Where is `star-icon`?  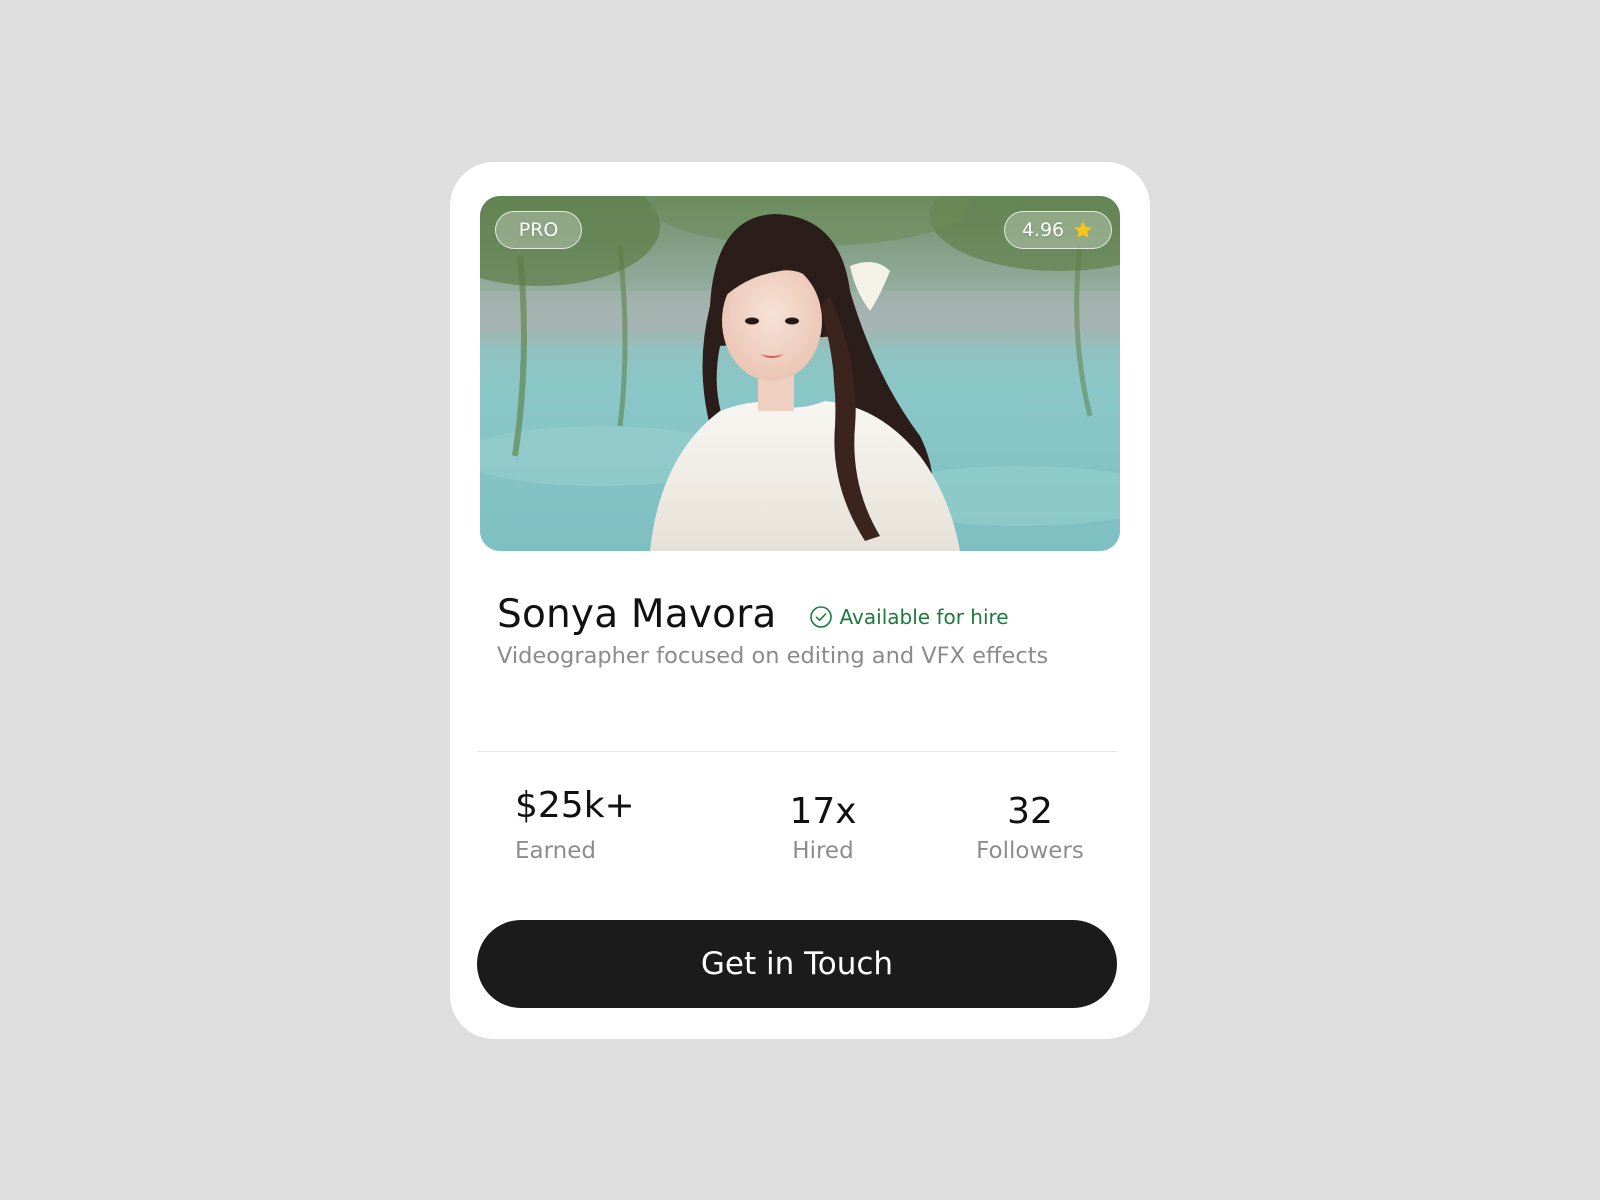 star-icon is located at coordinates (1083, 229).